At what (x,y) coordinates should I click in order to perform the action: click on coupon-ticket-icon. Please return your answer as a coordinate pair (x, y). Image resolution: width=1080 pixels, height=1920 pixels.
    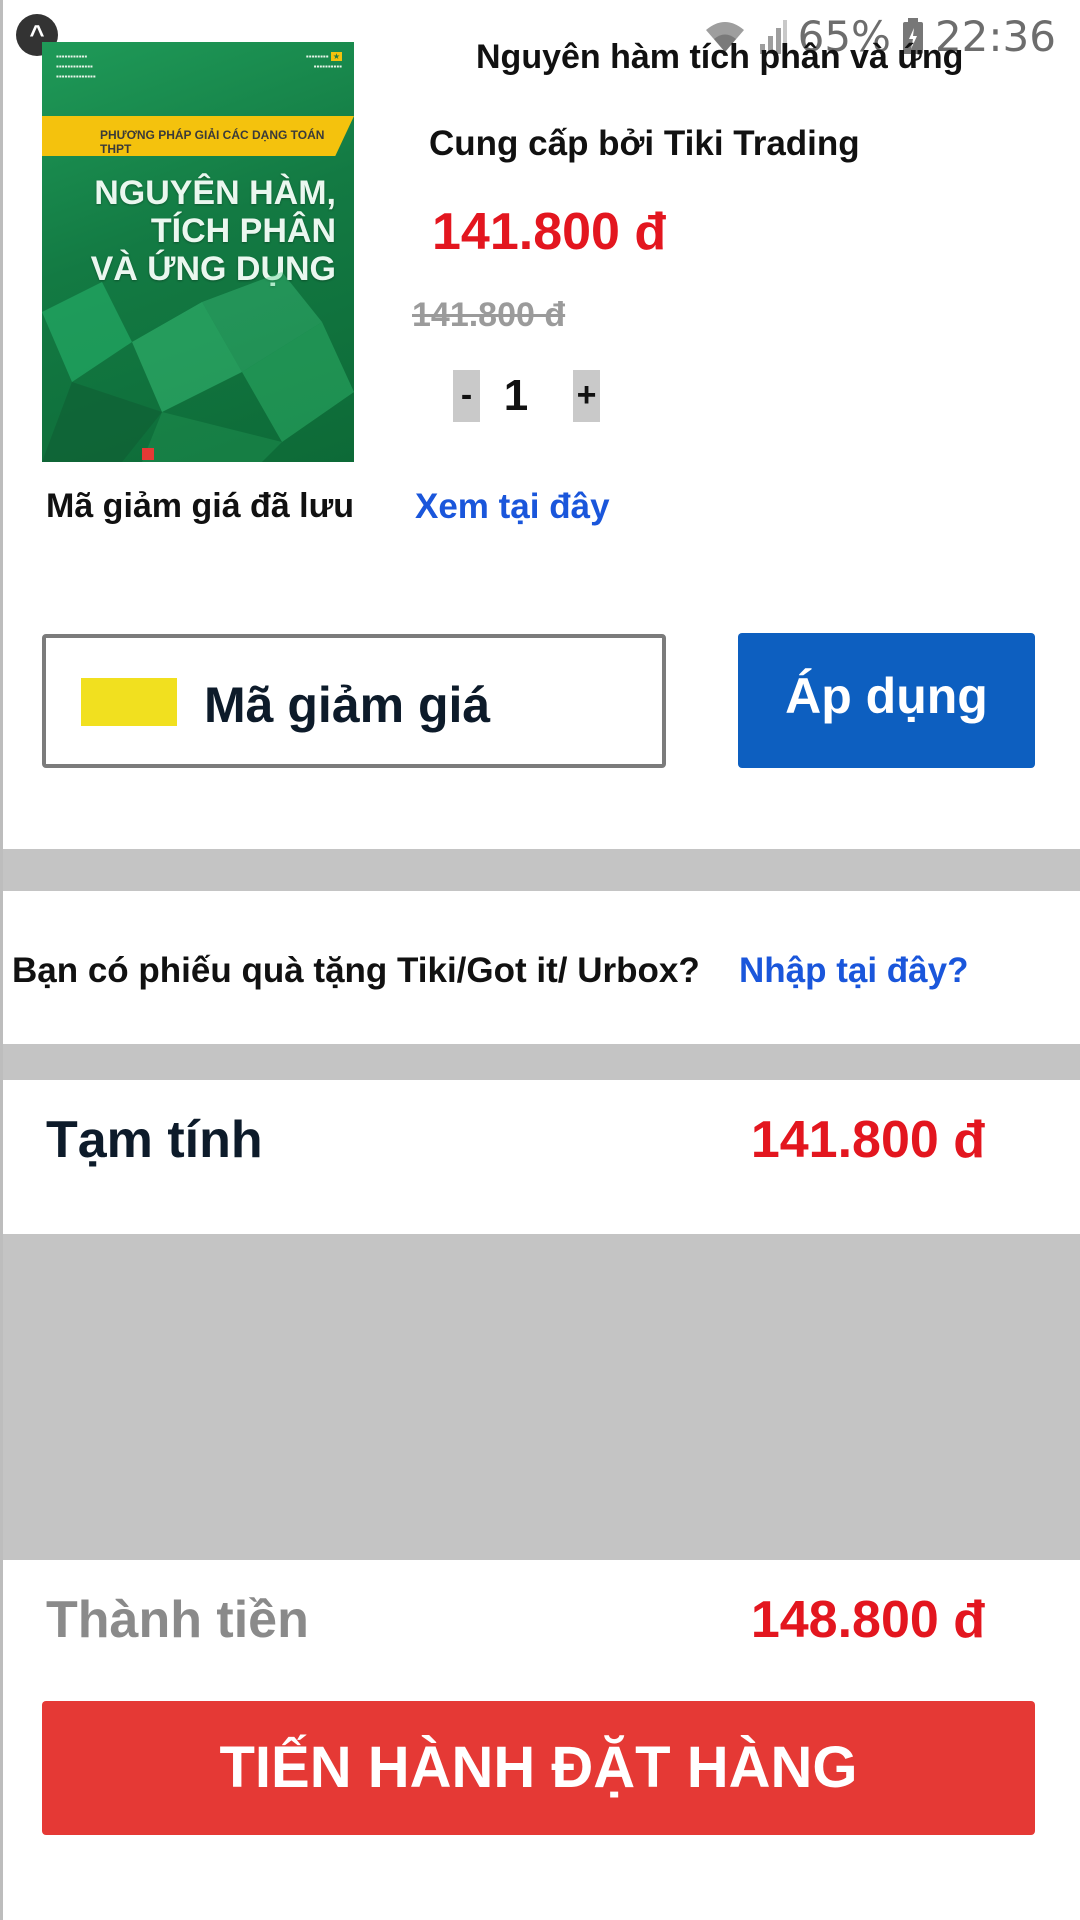
    Looking at the image, I should click on (129, 702).